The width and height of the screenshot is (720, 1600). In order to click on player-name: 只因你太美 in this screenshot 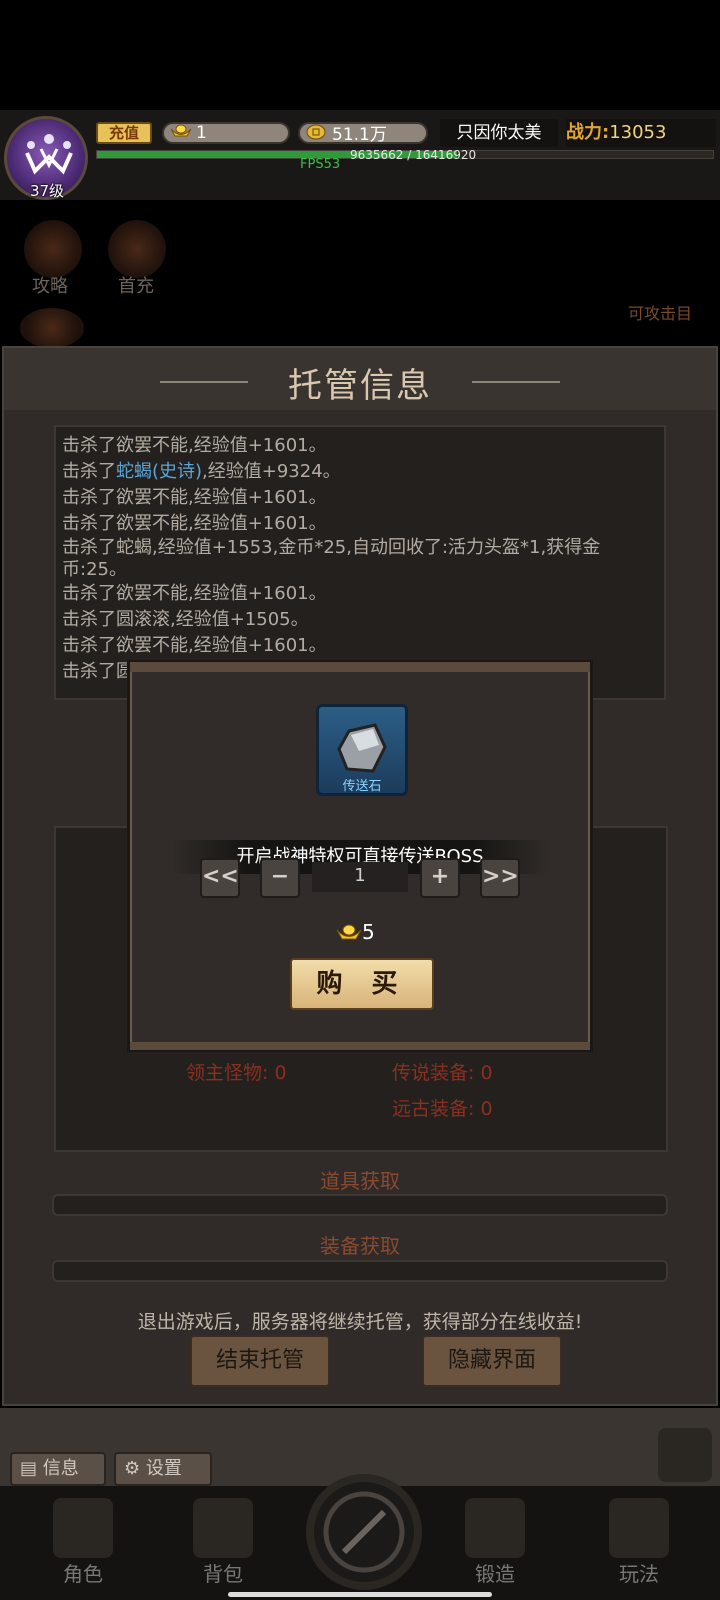, I will do `click(499, 133)`.